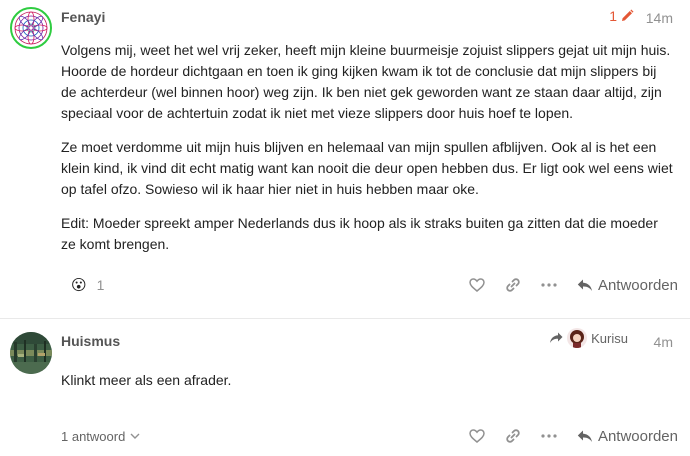 This screenshot has width=690, height=456. What do you see at coordinates (577, 338) in the screenshot?
I see `reply-to-avatar` at bounding box center [577, 338].